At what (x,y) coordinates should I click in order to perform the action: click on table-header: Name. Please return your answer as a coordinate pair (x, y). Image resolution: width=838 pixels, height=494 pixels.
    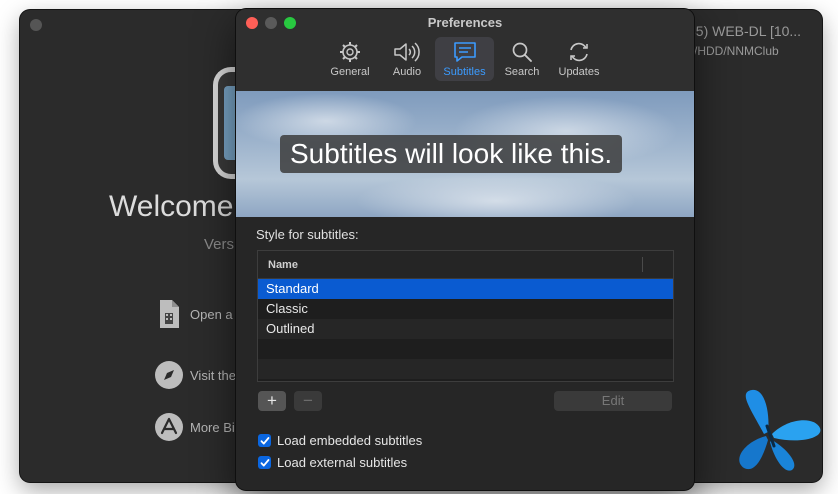
    Looking at the image, I should click on (465, 265).